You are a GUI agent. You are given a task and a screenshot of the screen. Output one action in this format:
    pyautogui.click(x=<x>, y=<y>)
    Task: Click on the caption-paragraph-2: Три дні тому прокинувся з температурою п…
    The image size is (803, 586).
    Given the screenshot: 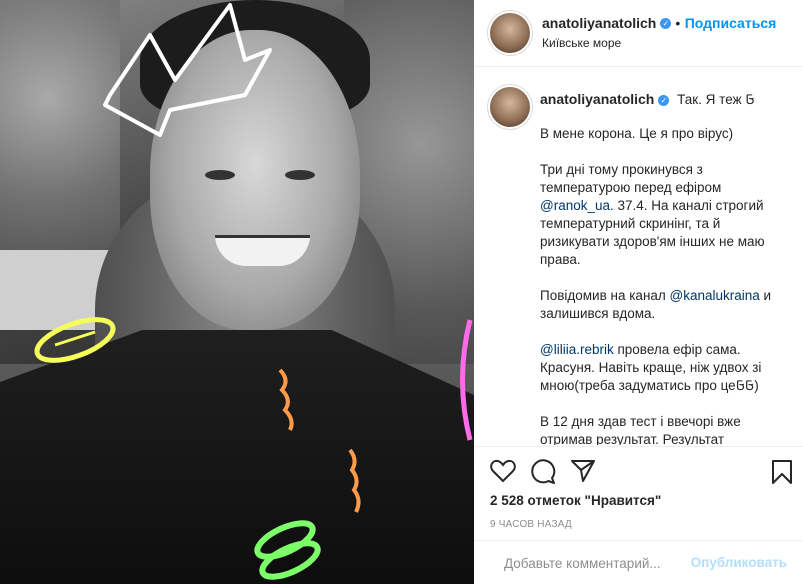 What is the action you would take?
    pyautogui.click(x=660, y=215)
    